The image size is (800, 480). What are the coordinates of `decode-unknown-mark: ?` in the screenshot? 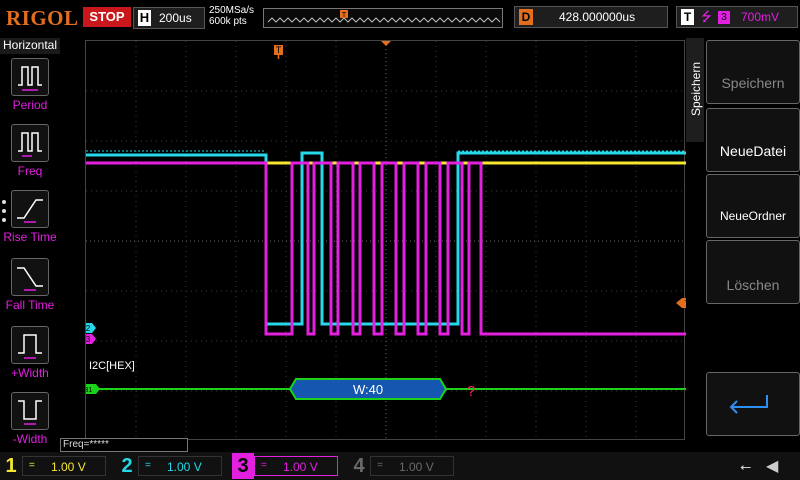 It's located at (471, 391).